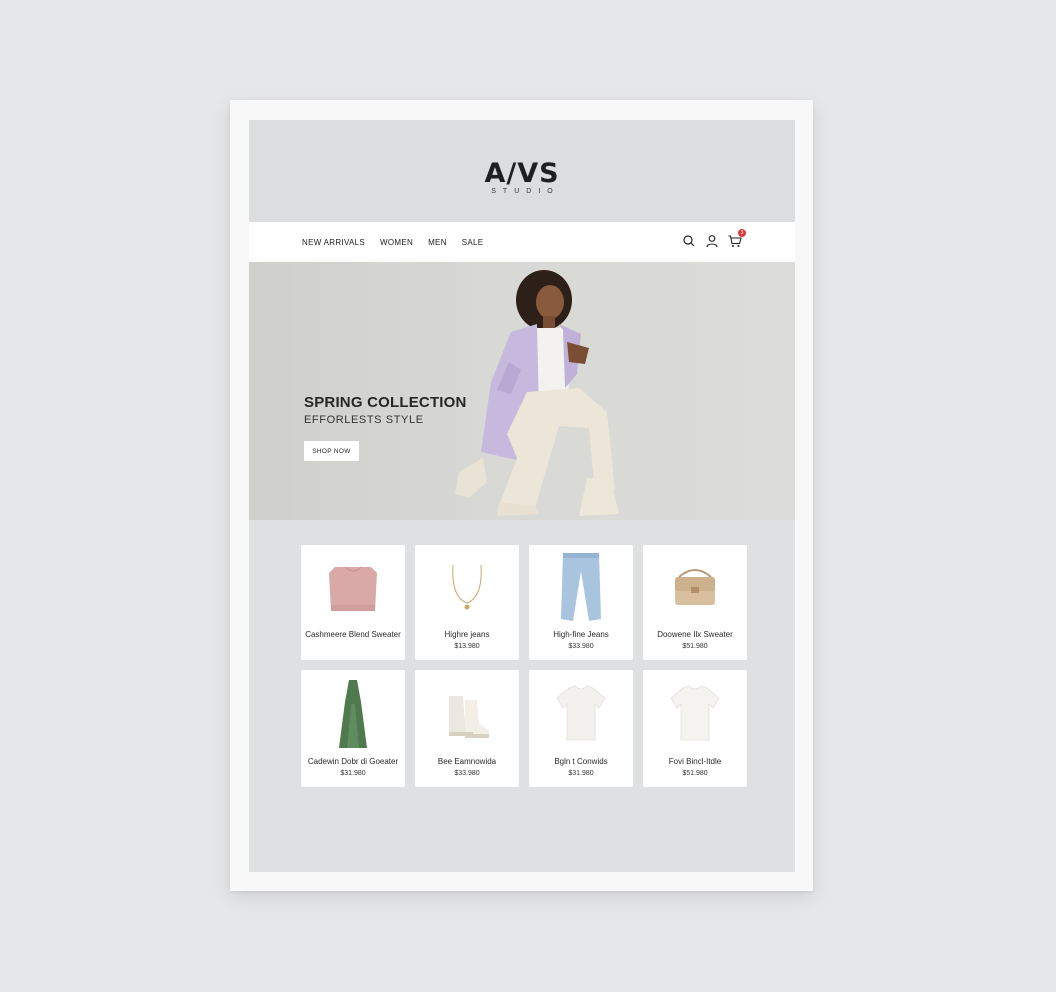 Image resolution: width=1056 pixels, height=992 pixels. I want to click on nav-links: NEW ARRIVALS WOMEN MEN SALE, so click(400, 242).